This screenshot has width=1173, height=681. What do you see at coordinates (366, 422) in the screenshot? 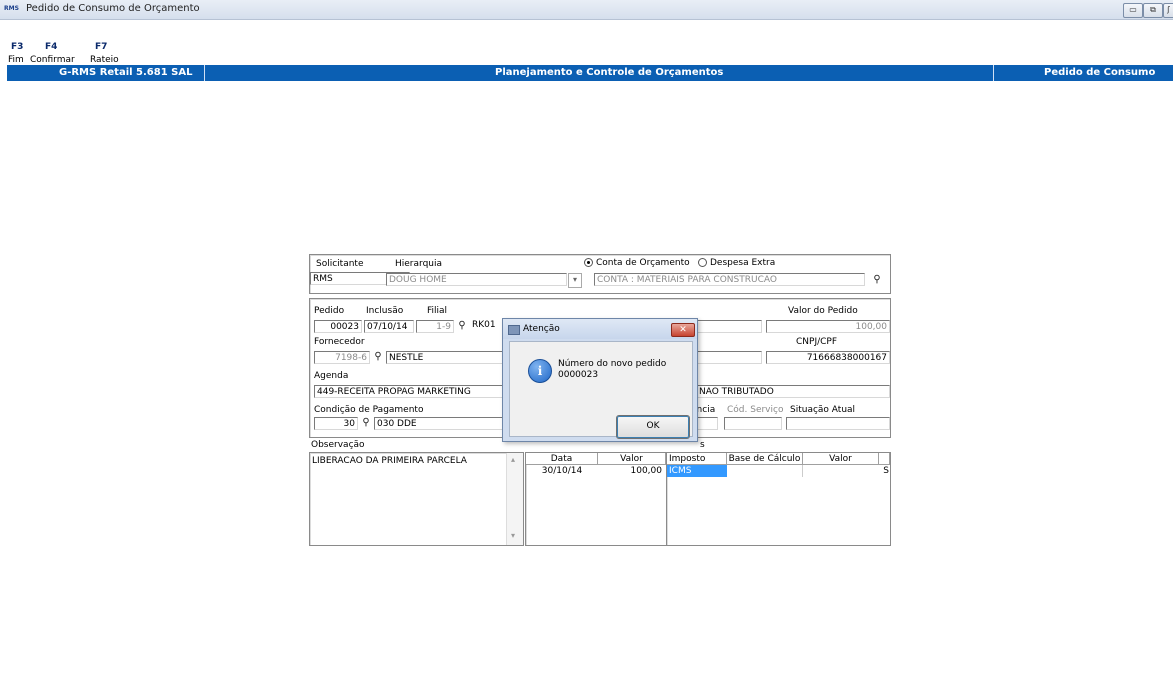
I see `condicao-search-icon: ⚲` at bounding box center [366, 422].